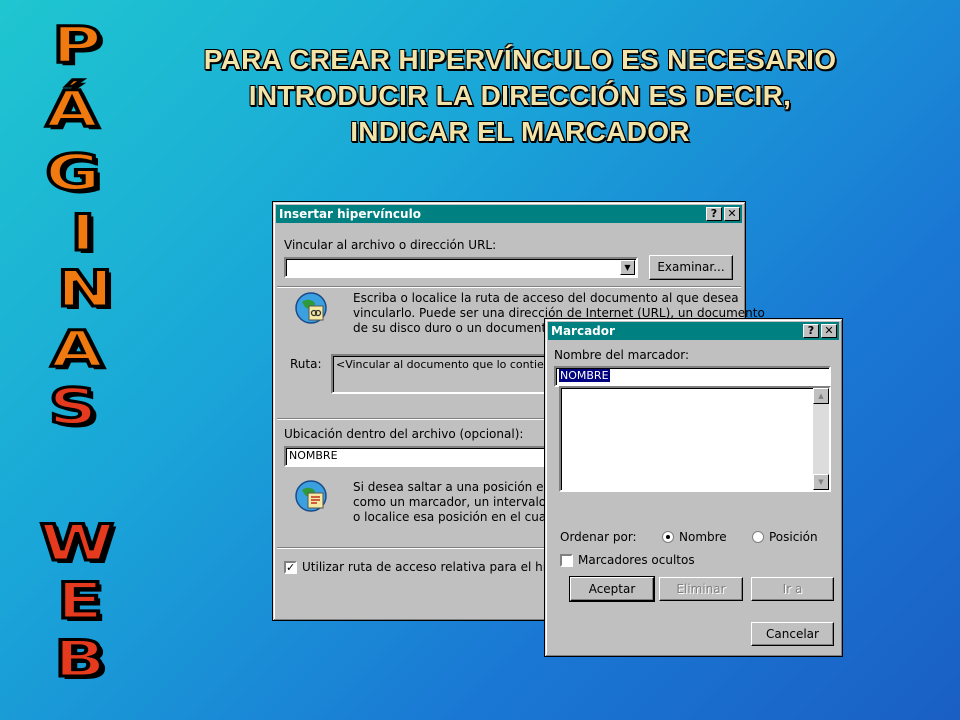 The image size is (960, 720). I want to click on info2-line1: Si desea saltar a una posición espe, so click(459, 487).